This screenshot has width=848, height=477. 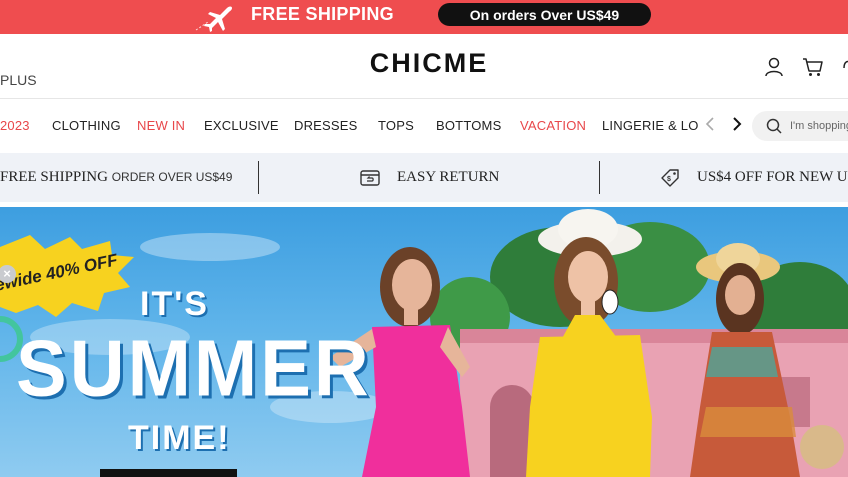 What do you see at coordinates (468, 125) in the screenshot?
I see `nav-item-bottoms: BOTTOMS` at bounding box center [468, 125].